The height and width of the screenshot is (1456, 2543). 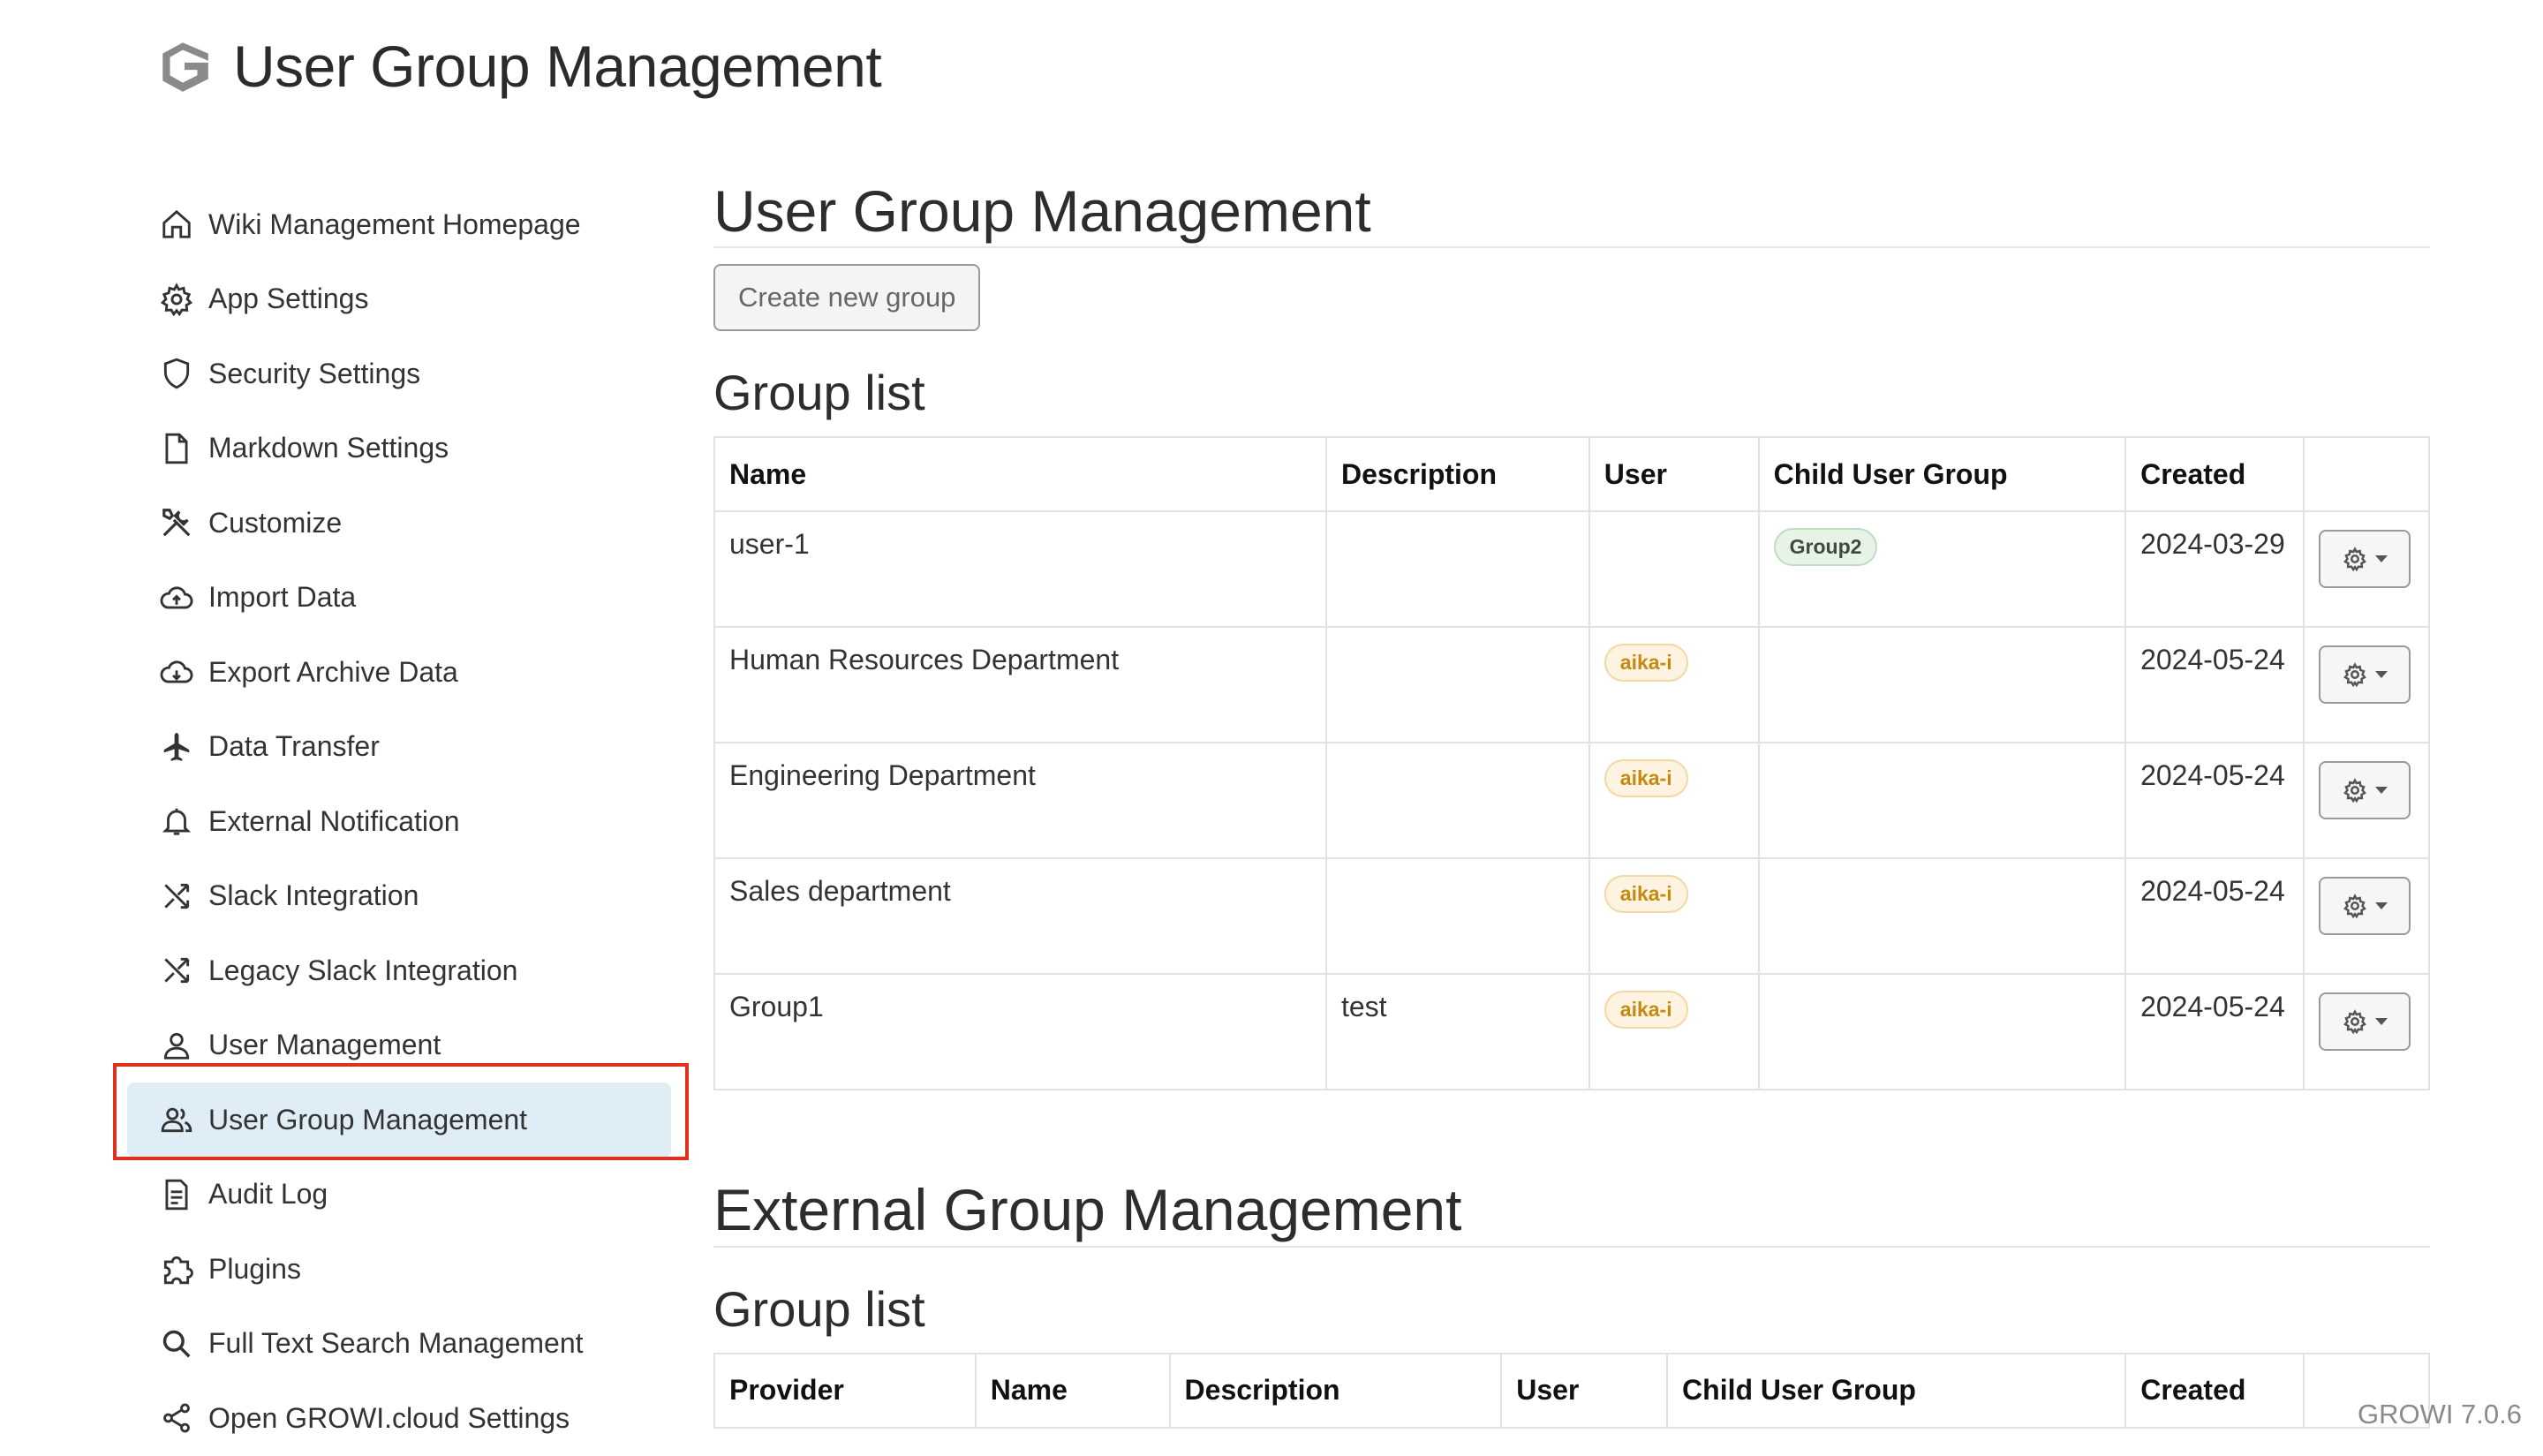 I want to click on column-header-actions, so click(x=2366, y=474).